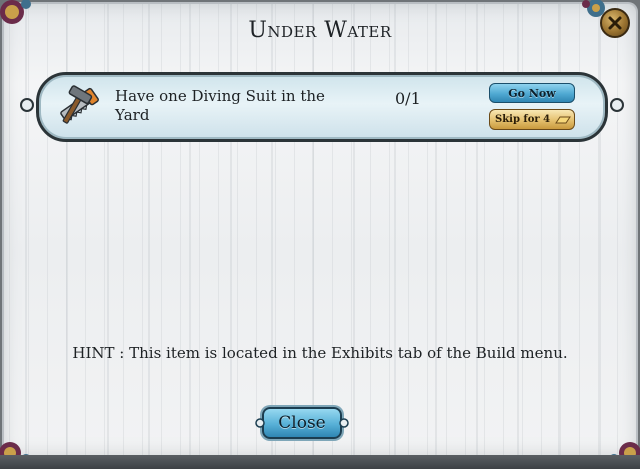 The width and height of the screenshot is (640, 469). I want to click on close-button: Close, so click(302, 423).